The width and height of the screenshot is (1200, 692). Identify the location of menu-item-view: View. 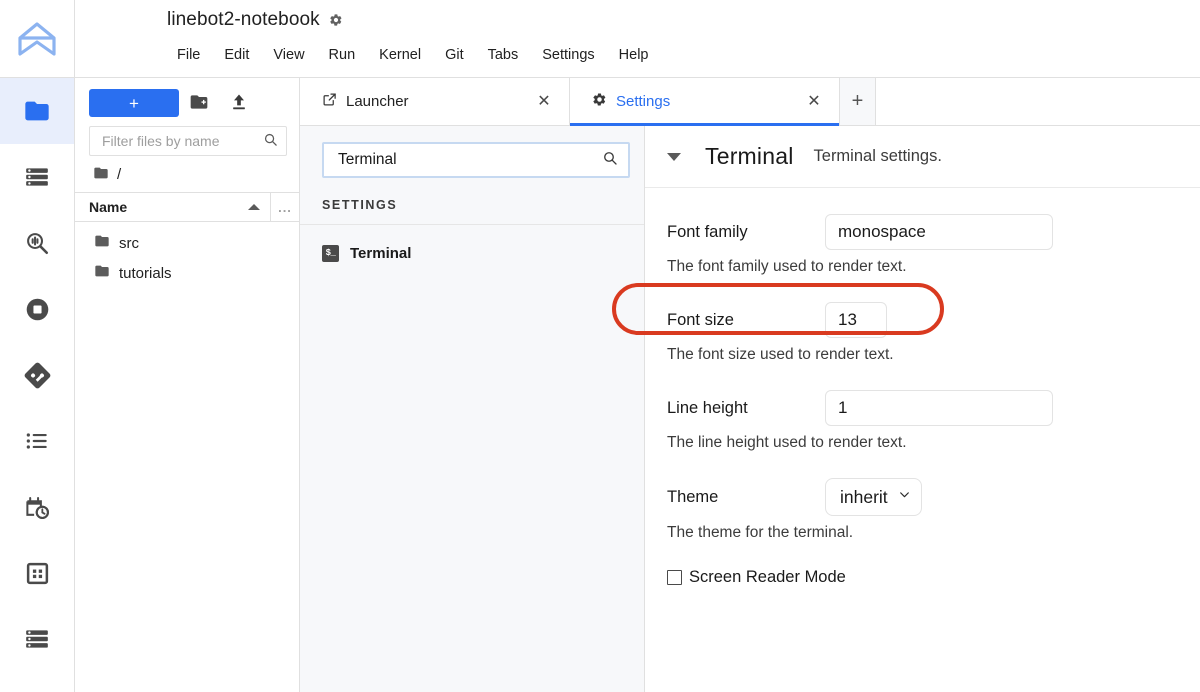
(288, 55).